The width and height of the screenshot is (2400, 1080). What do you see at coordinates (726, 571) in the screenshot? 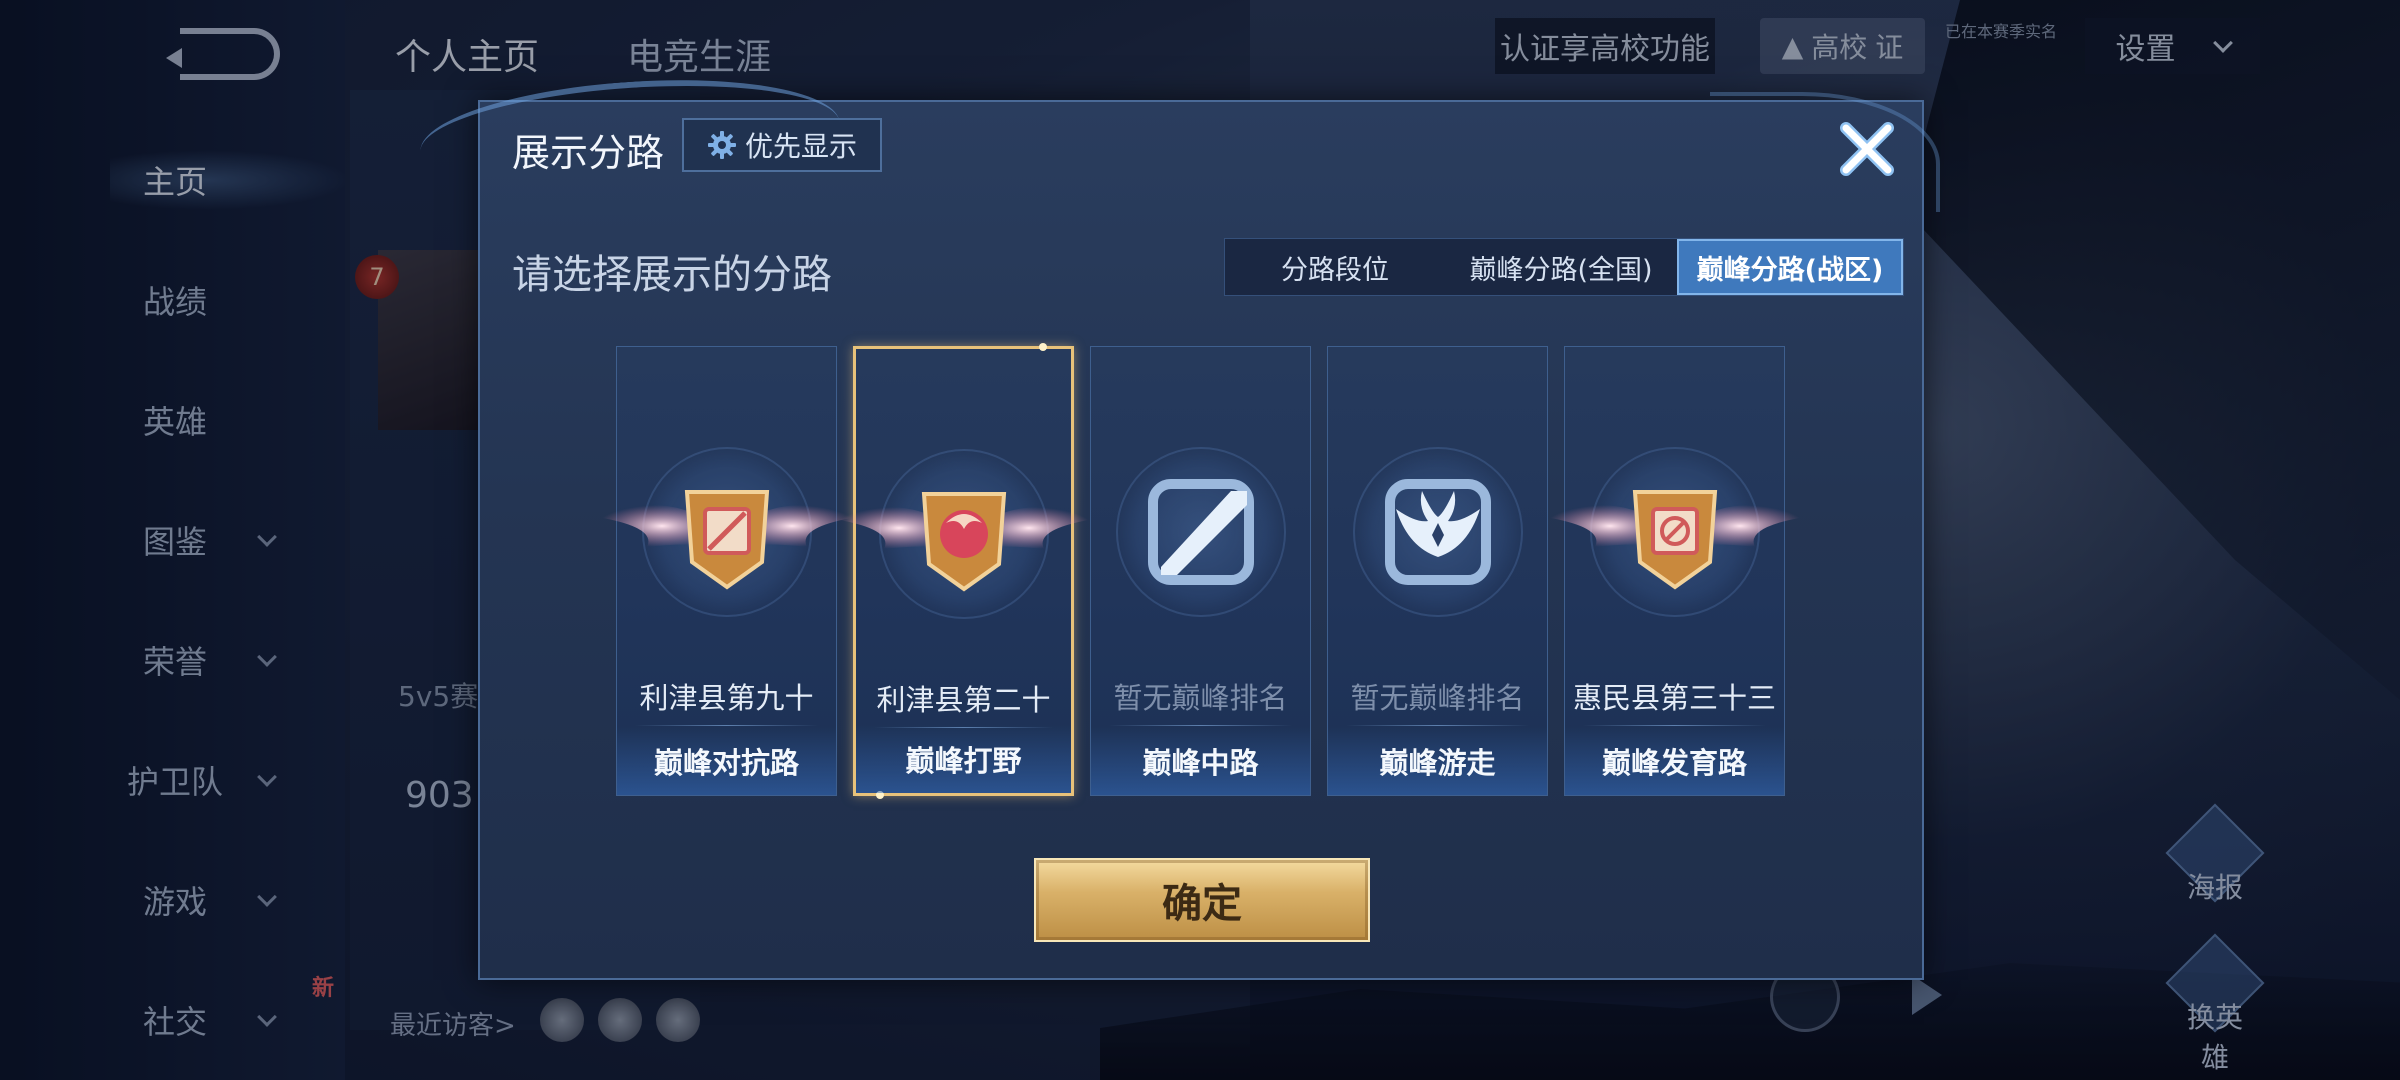
I see `lane-card-clash: 利津县第九十 巅峰对抗路` at bounding box center [726, 571].